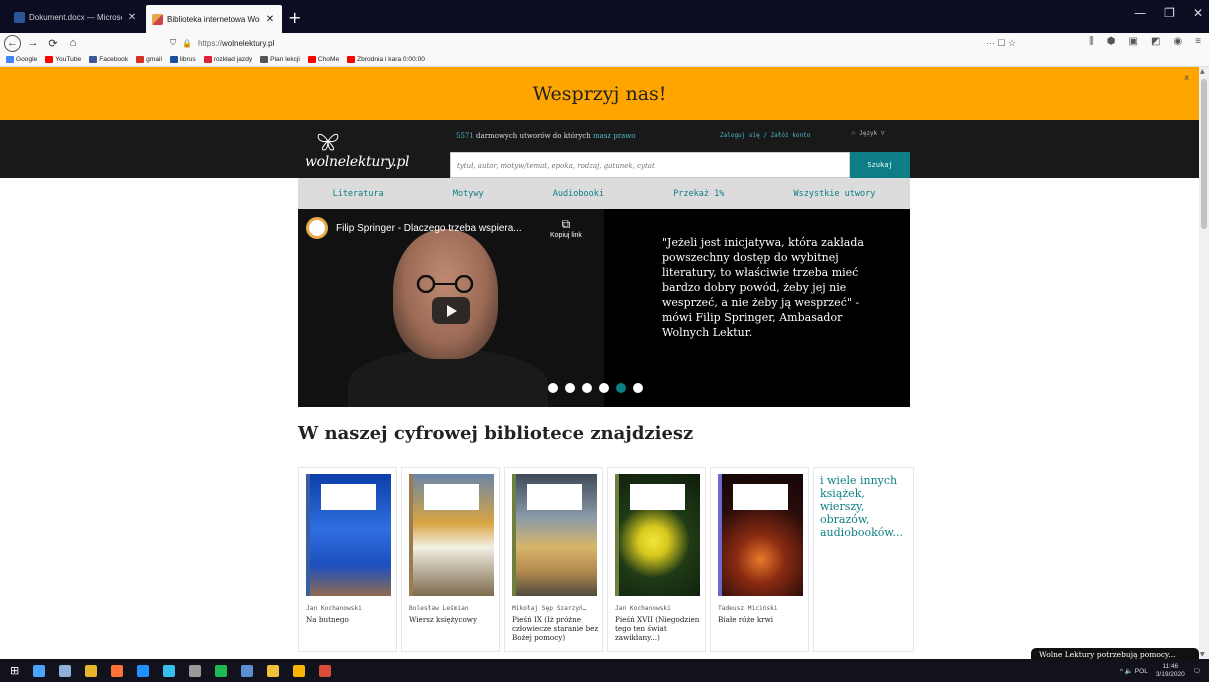 Image resolution: width=1209 pixels, height=682 pixels. Describe the element at coordinates (596, 43) in the screenshot. I see `address-bar: ⛉ 🔒 https://wolnelektury.pl ··· ☐ ☆` at that location.